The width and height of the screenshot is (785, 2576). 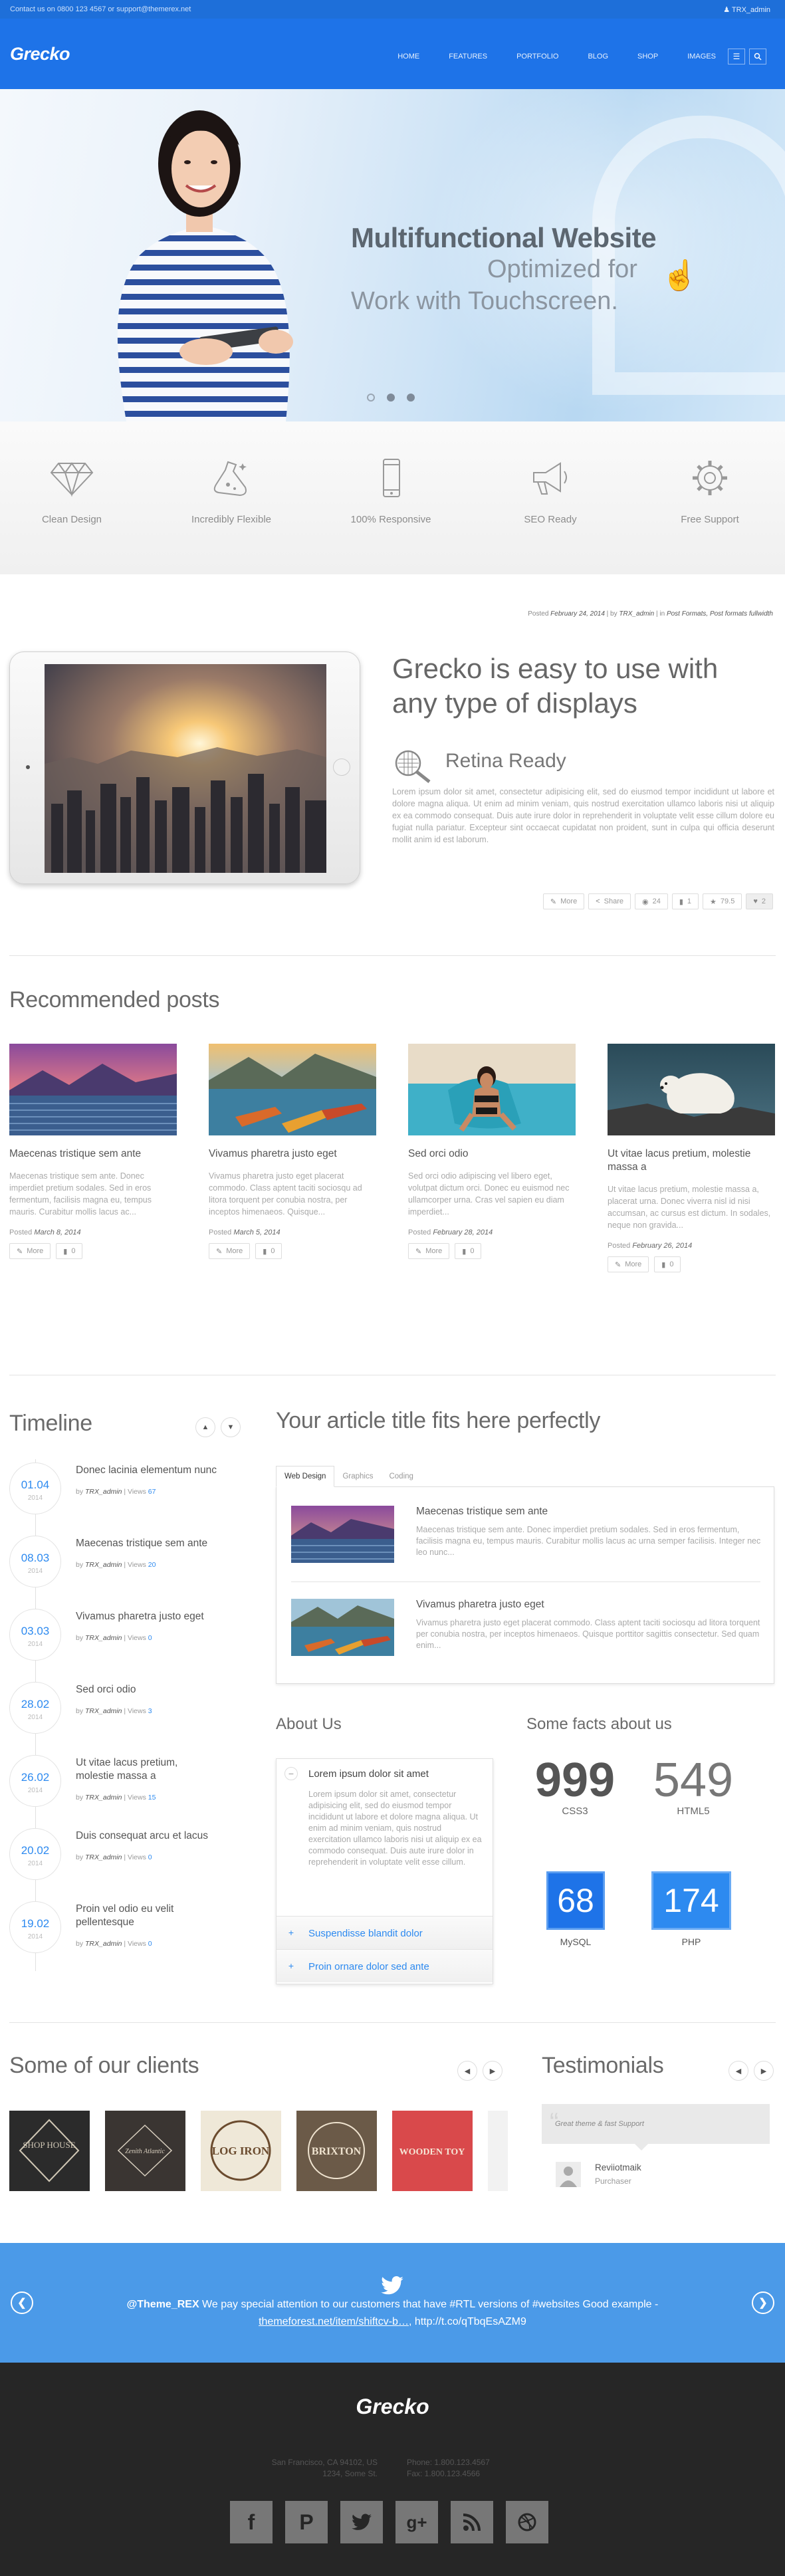 I want to click on post-image-mountain-lake, so click(x=93, y=1089).